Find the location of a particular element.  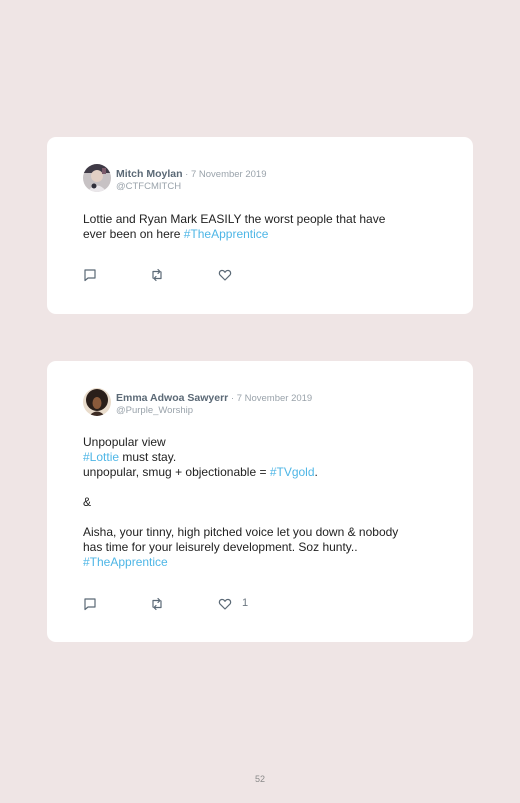

tweet-actions is located at coordinates (263, 276).